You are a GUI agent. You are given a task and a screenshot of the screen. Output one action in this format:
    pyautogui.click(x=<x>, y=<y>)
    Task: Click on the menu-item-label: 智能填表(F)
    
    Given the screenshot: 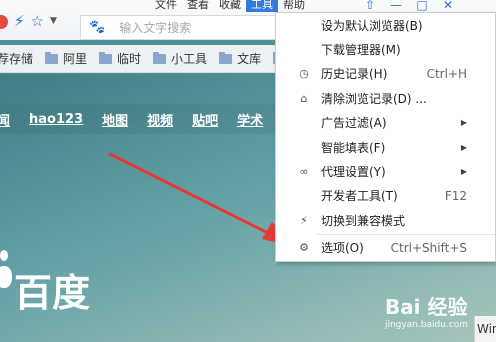 What is the action you would take?
    pyautogui.click(x=353, y=147)
    